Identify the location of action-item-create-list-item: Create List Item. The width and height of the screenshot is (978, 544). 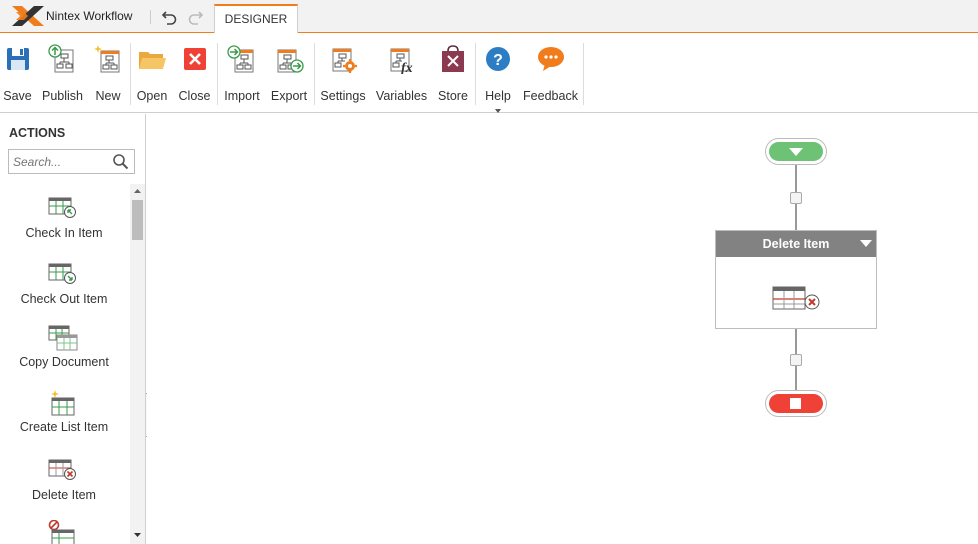
(64, 420).